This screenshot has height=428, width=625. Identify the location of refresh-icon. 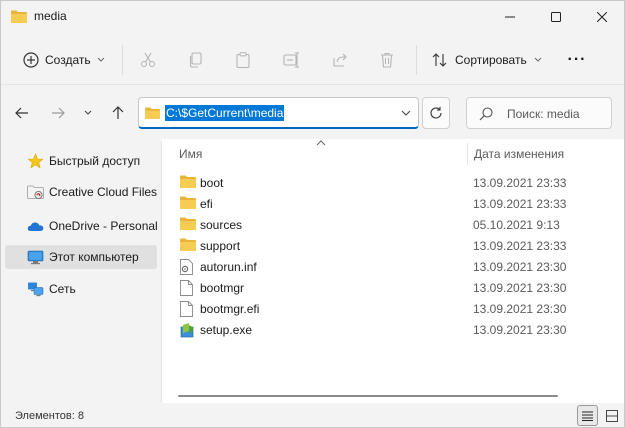
(436, 112).